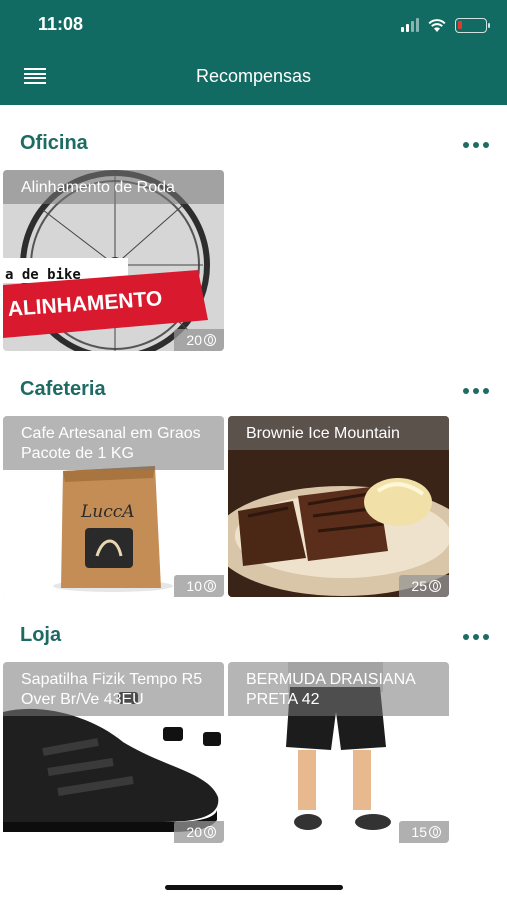 Image resolution: width=507 pixels, height=900 pixels. I want to click on battery-icon, so click(472, 25).